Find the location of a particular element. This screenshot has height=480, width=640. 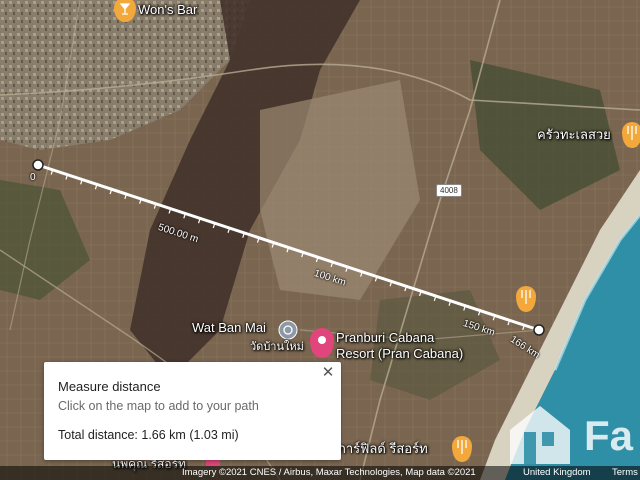

resort-marker-icon is located at coordinates (322, 343).